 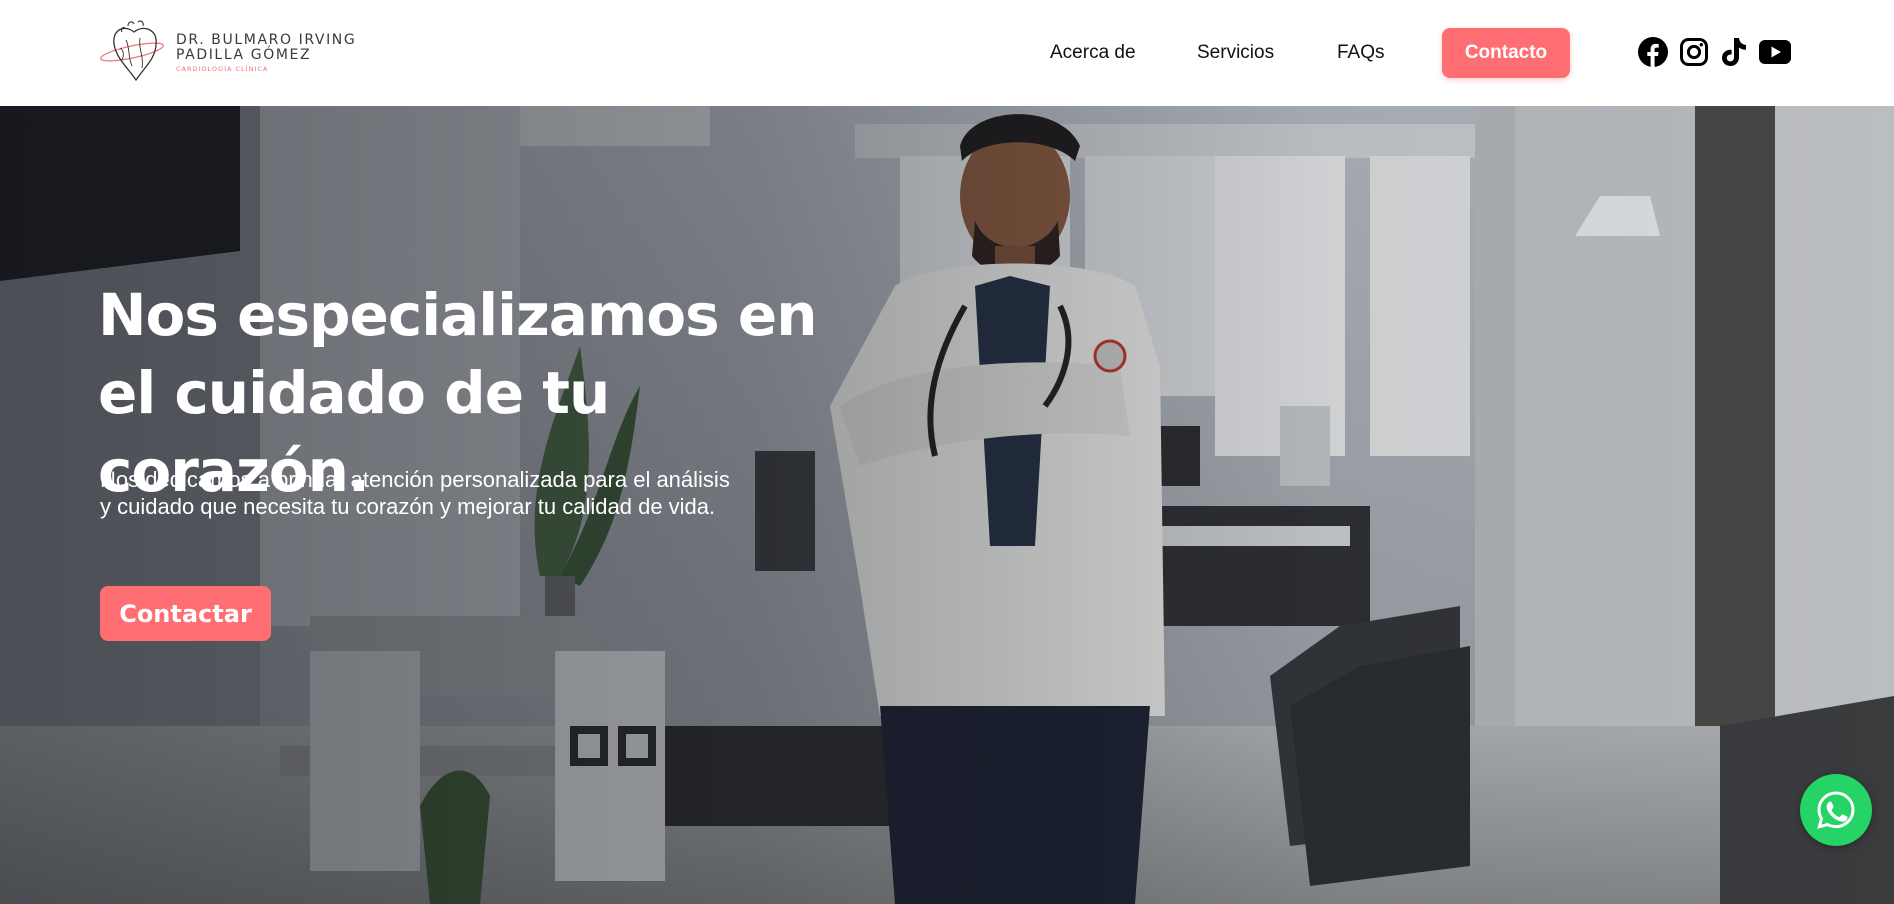 I want to click on contactar-button: Contactar, so click(x=185, y=613).